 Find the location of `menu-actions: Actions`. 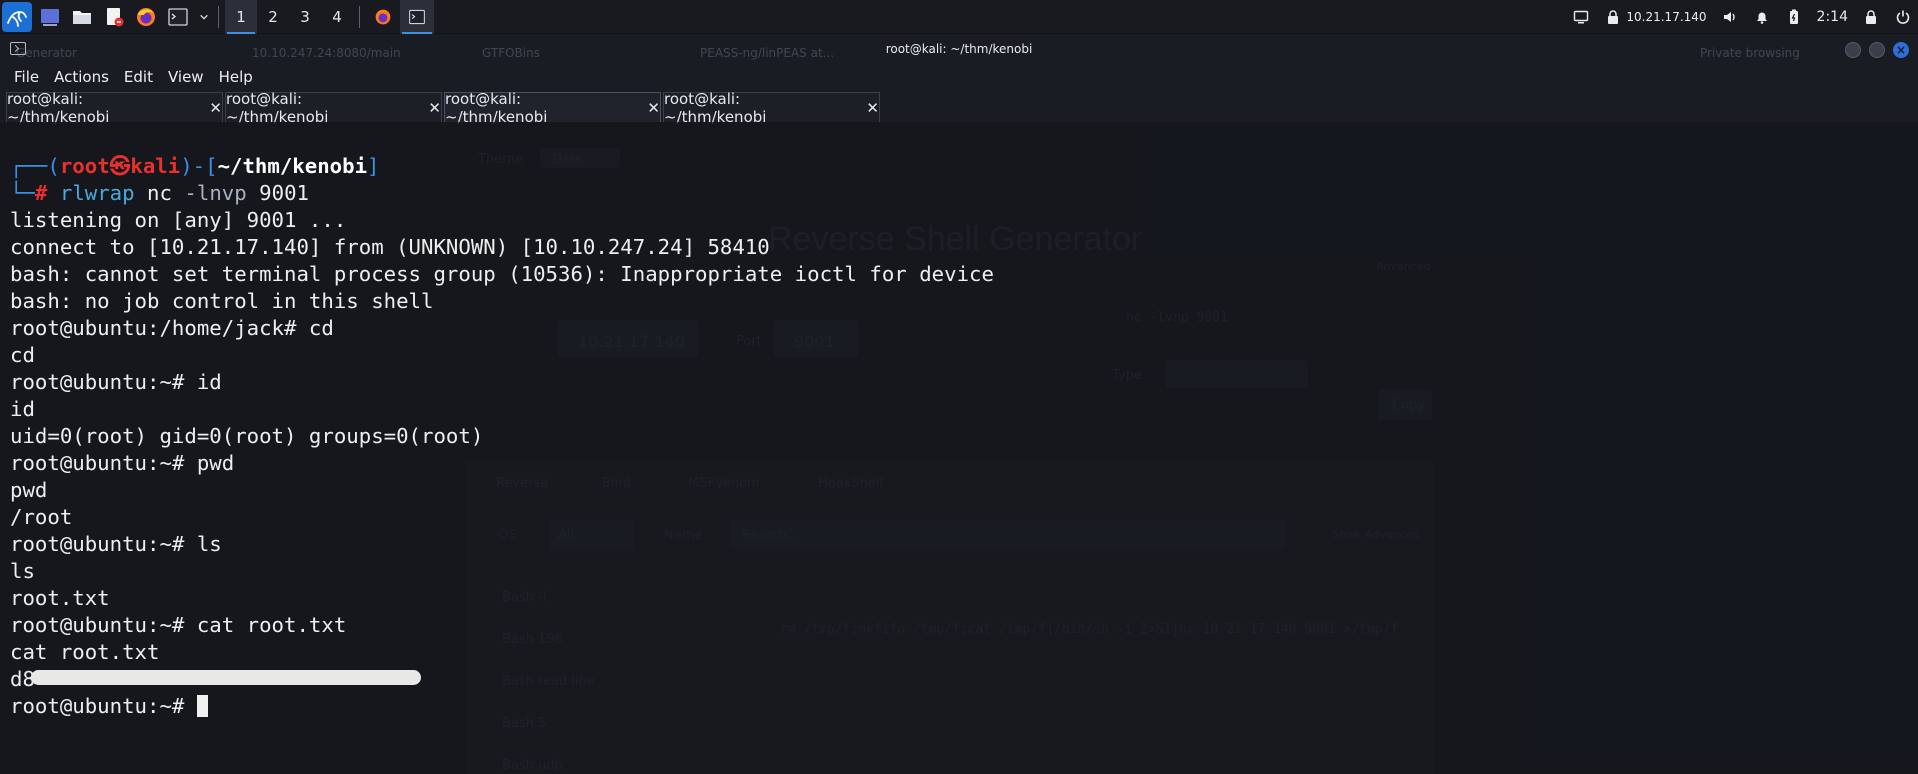

menu-actions: Actions is located at coordinates (81, 77).